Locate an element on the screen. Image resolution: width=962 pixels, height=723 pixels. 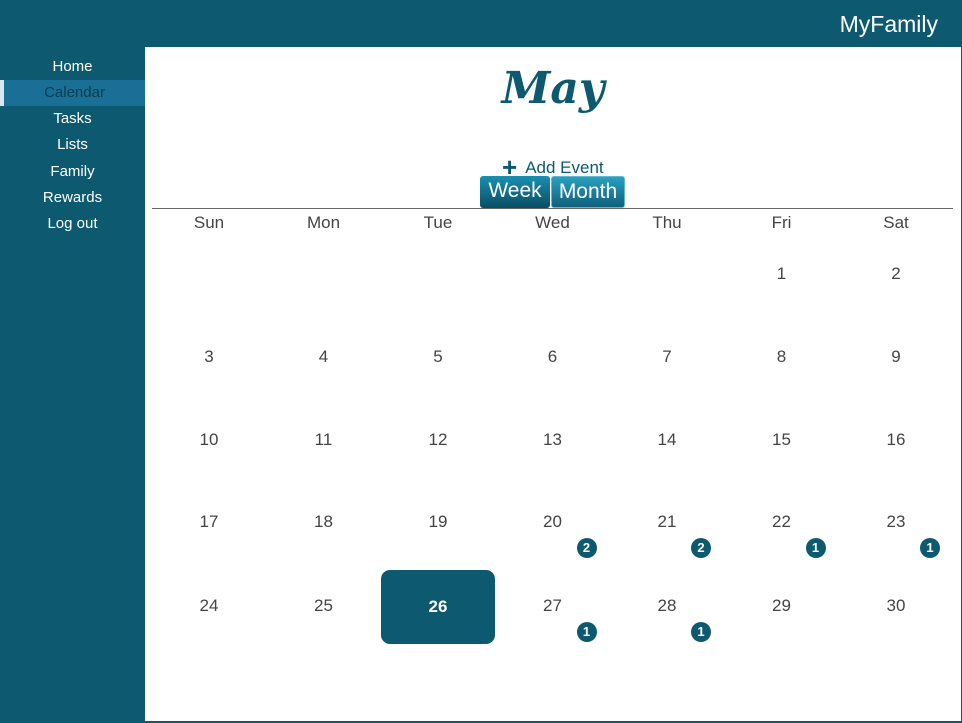
weekday-header: Sat is located at coordinates (896, 222).